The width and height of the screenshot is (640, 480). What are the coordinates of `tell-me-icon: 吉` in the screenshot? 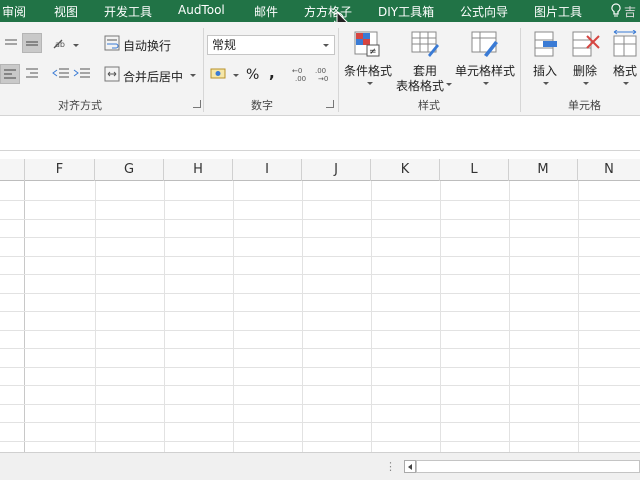 It's located at (624, 12).